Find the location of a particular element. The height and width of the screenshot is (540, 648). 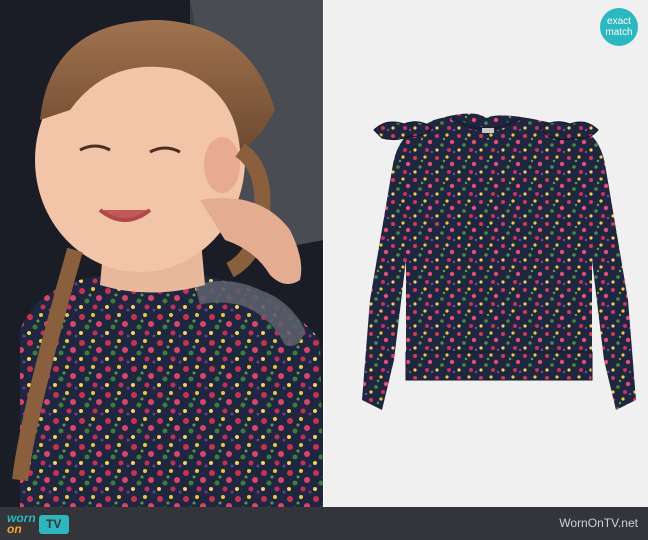

badge-line2: match is located at coordinates (619, 32).